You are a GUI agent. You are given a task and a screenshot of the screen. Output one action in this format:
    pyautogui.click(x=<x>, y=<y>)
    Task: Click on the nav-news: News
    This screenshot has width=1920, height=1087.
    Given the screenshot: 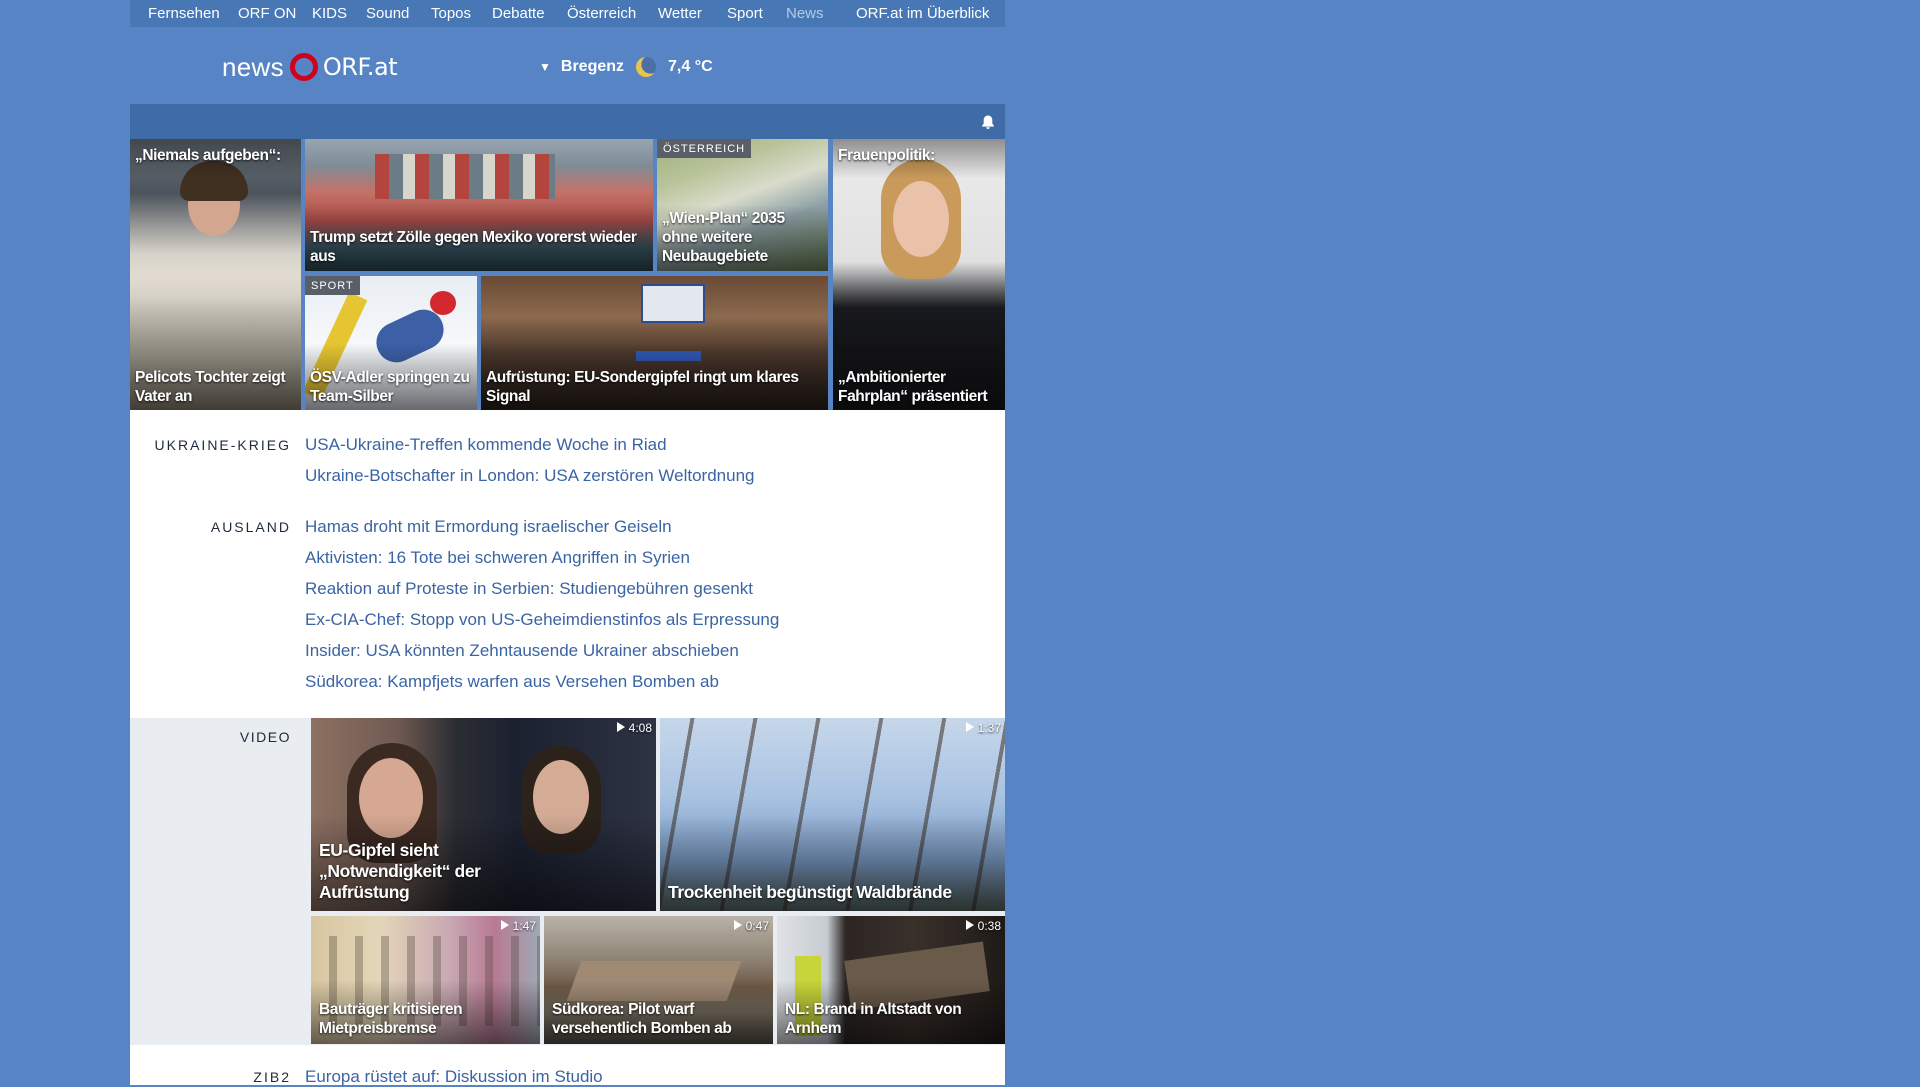 What is the action you would take?
    pyautogui.click(x=805, y=13)
    